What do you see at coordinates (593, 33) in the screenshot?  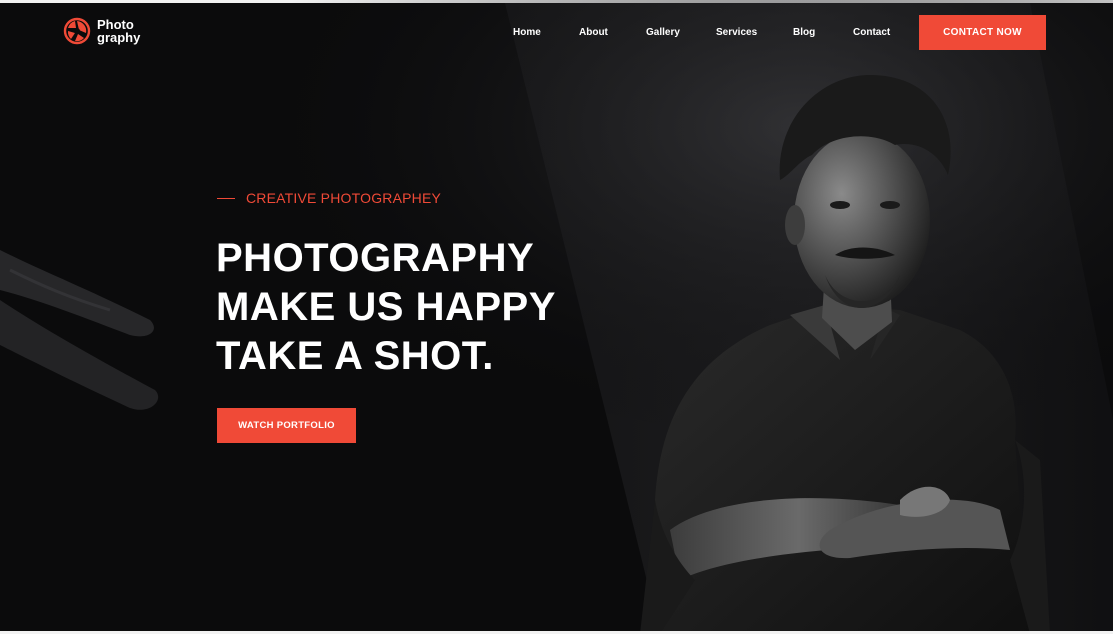 I see `nav-item-about: About` at bounding box center [593, 33].